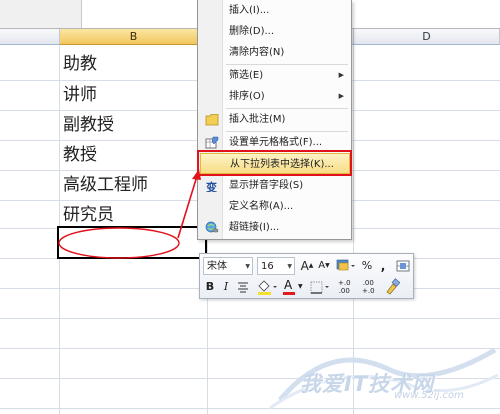 This screenshot has height=414, width=500. What do you see at coordinates (134, 156) in the screenshot?
I see `cell-b5: 教授` at bounding box center [134, 156].